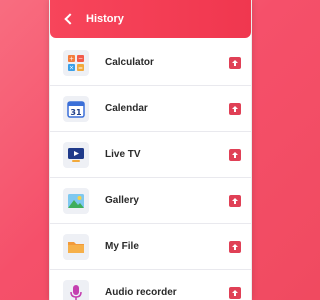  What do you see at coordinates (76, 200) in the screenshot?
I see `gallery-icon` at bounding box center [76, 200].